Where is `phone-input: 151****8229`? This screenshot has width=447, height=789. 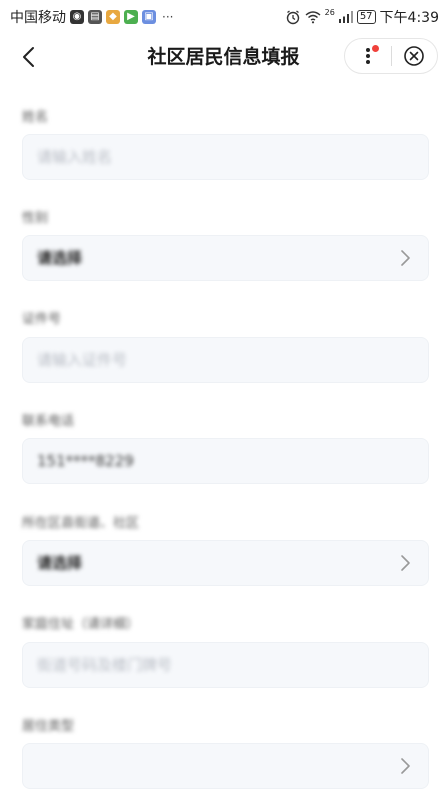
phone-input: 151****8229 is located at coordinates (225, 461).